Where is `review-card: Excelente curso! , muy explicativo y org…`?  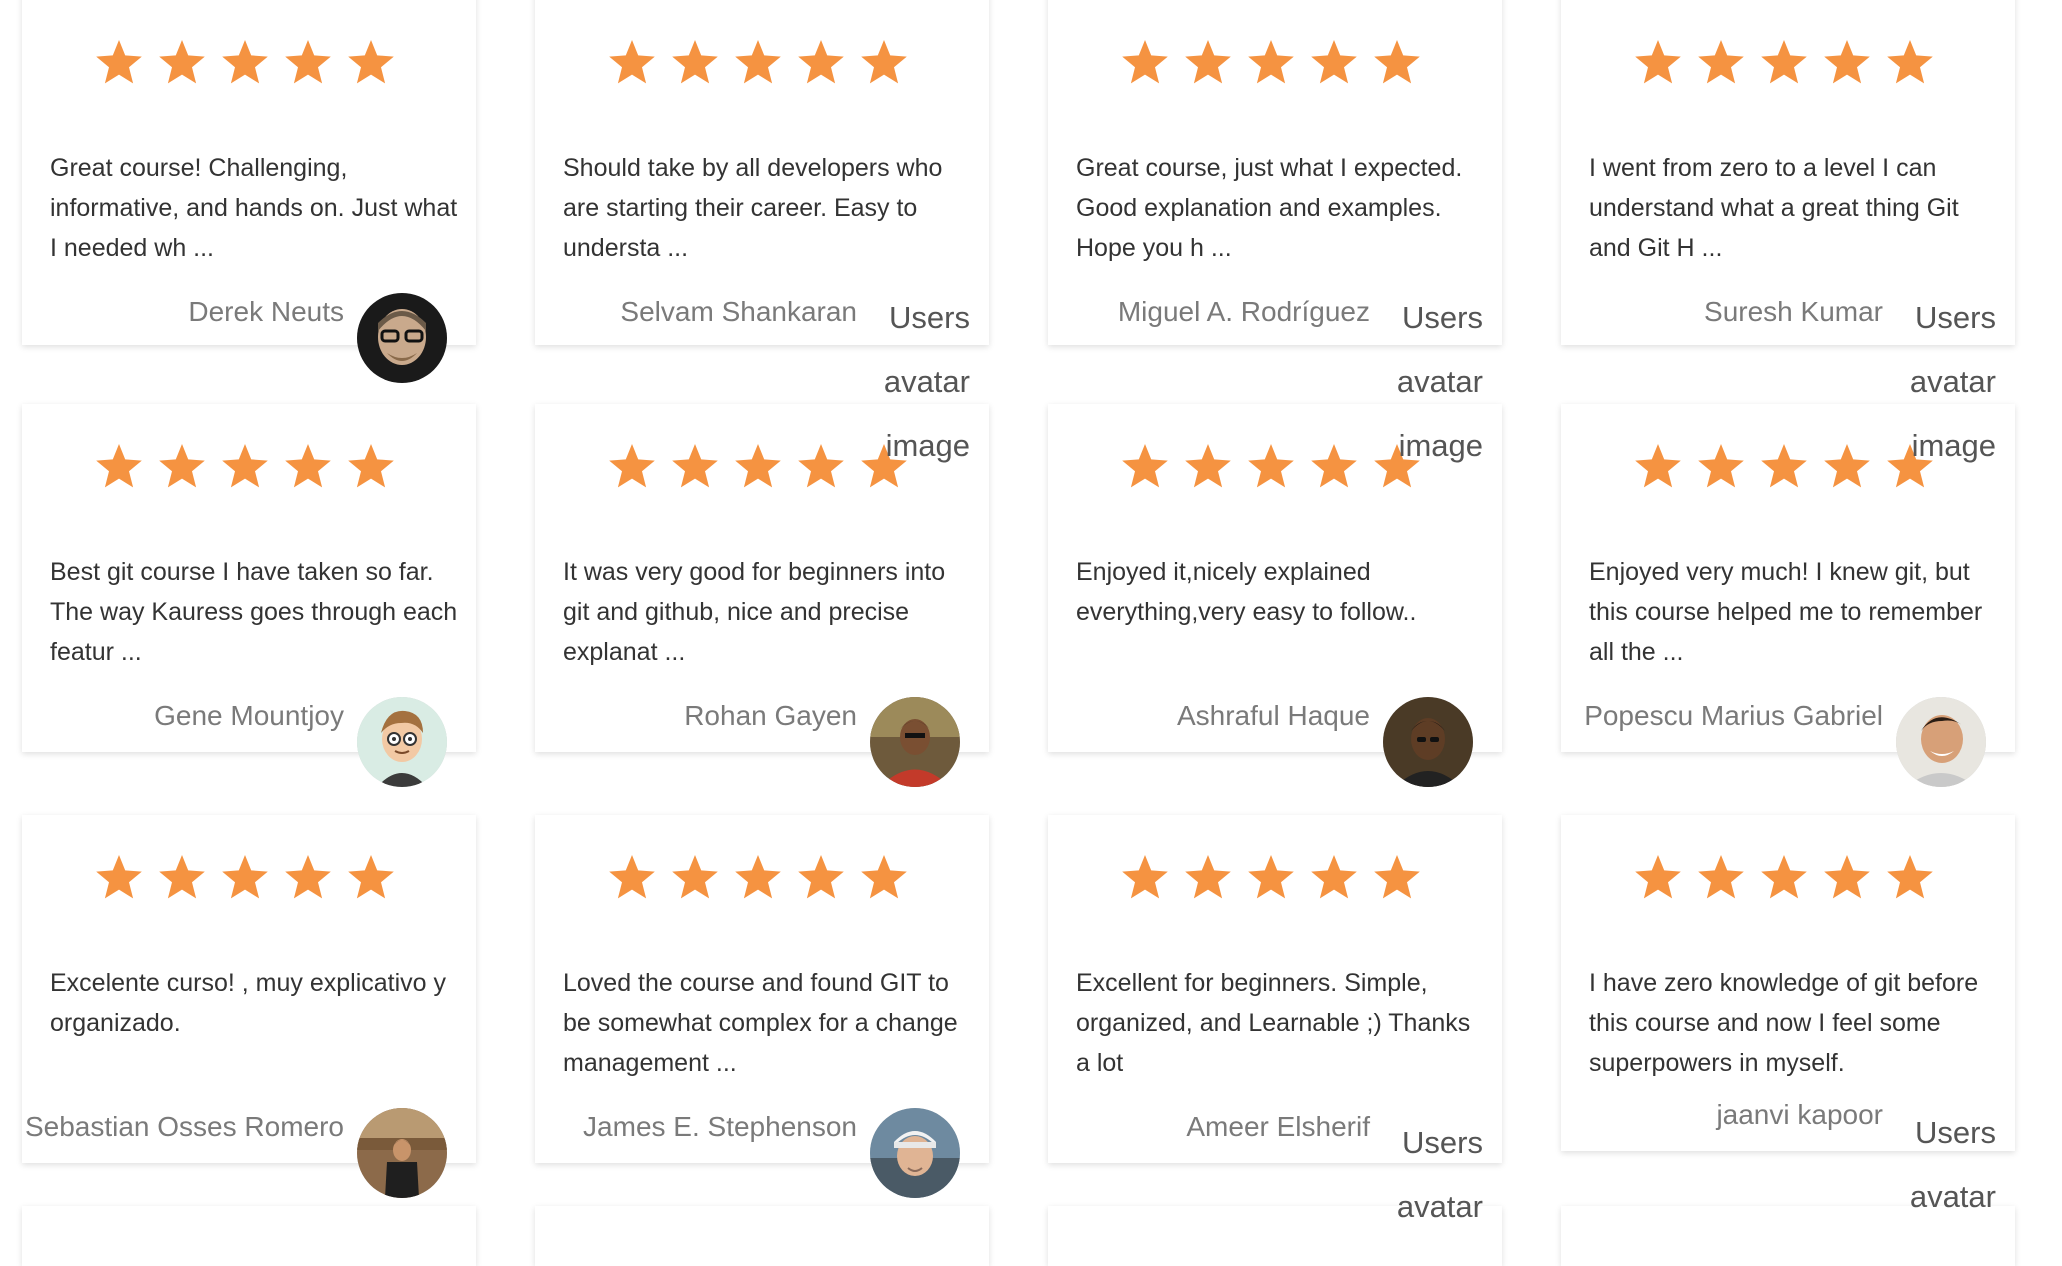 review-card: Excelente curso! , muy explicativo y org… is located at coordinates (249, 1006).